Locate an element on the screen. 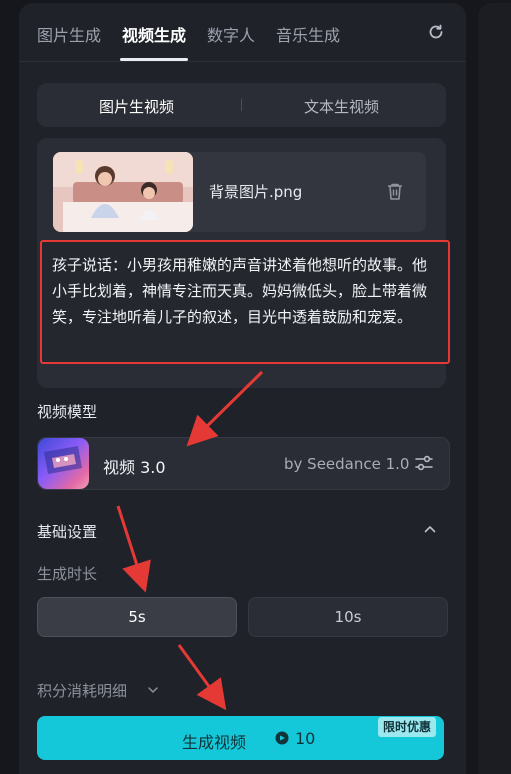  mode-divider is located at coordinates (241, 105).